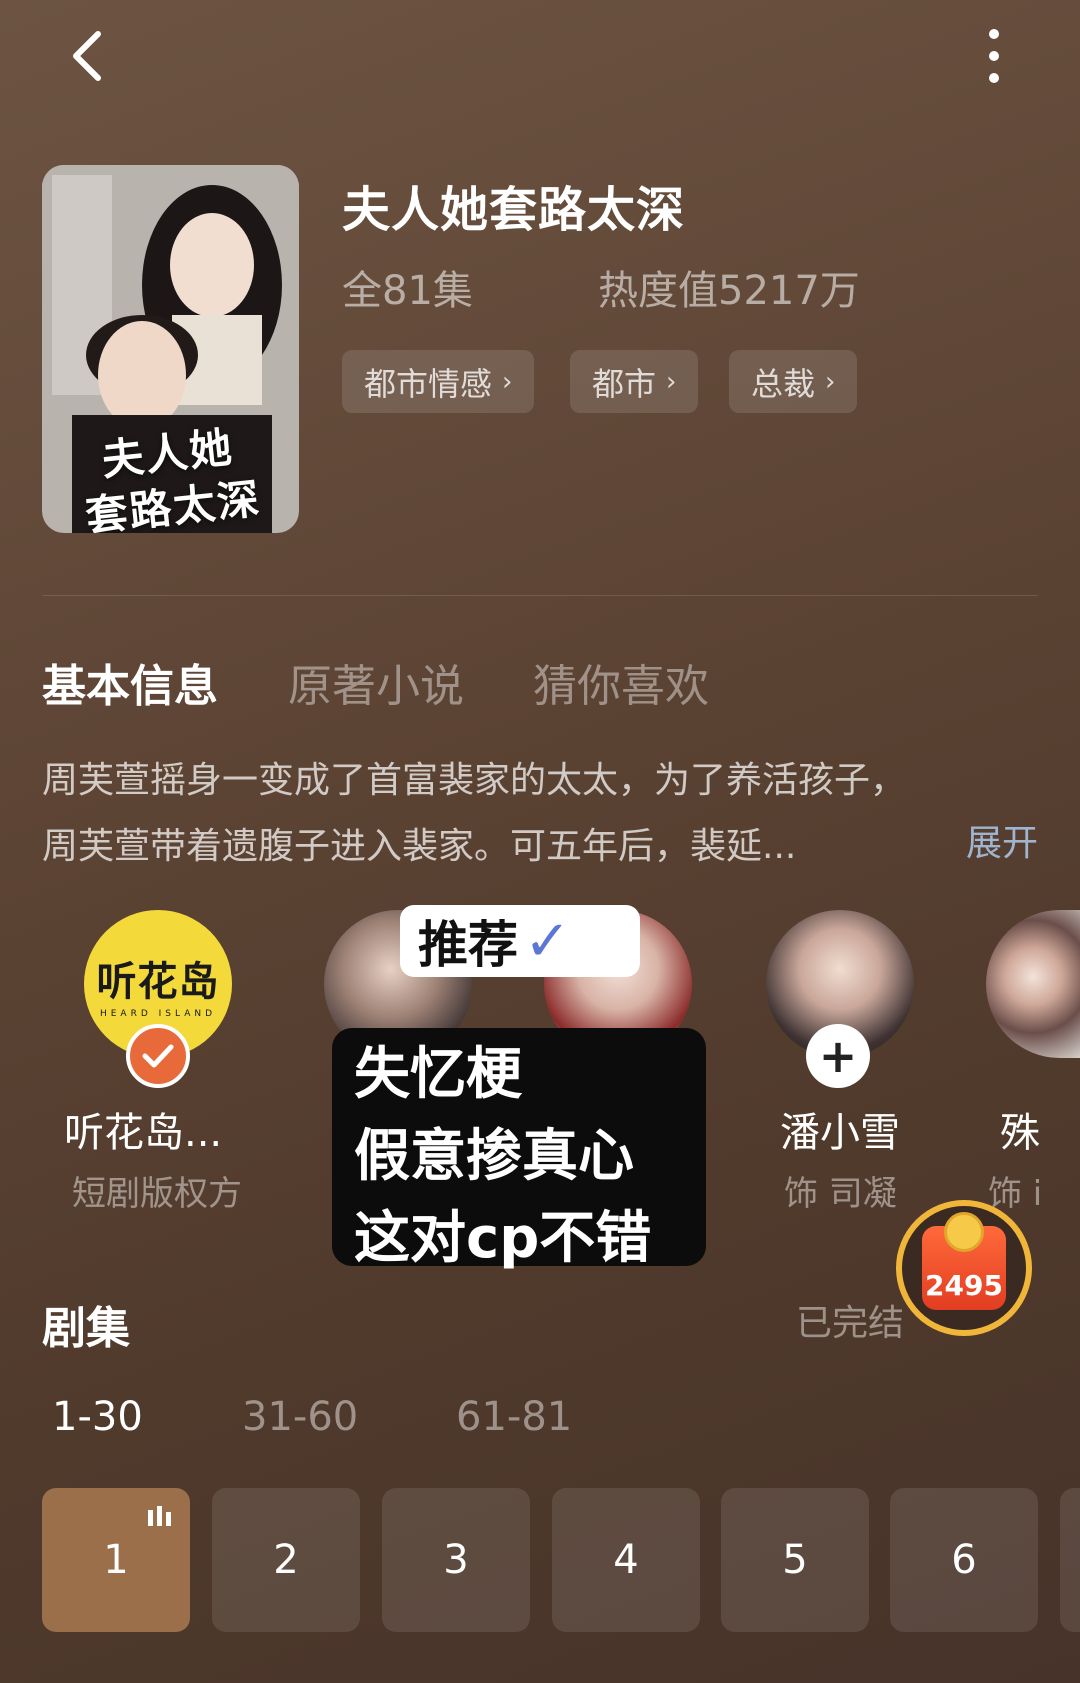 This screenshot has height=1683, width=1080. Describe the element at coordinates (407, 291) in the screenshot. I see `episode-count: 全81集` at that location.